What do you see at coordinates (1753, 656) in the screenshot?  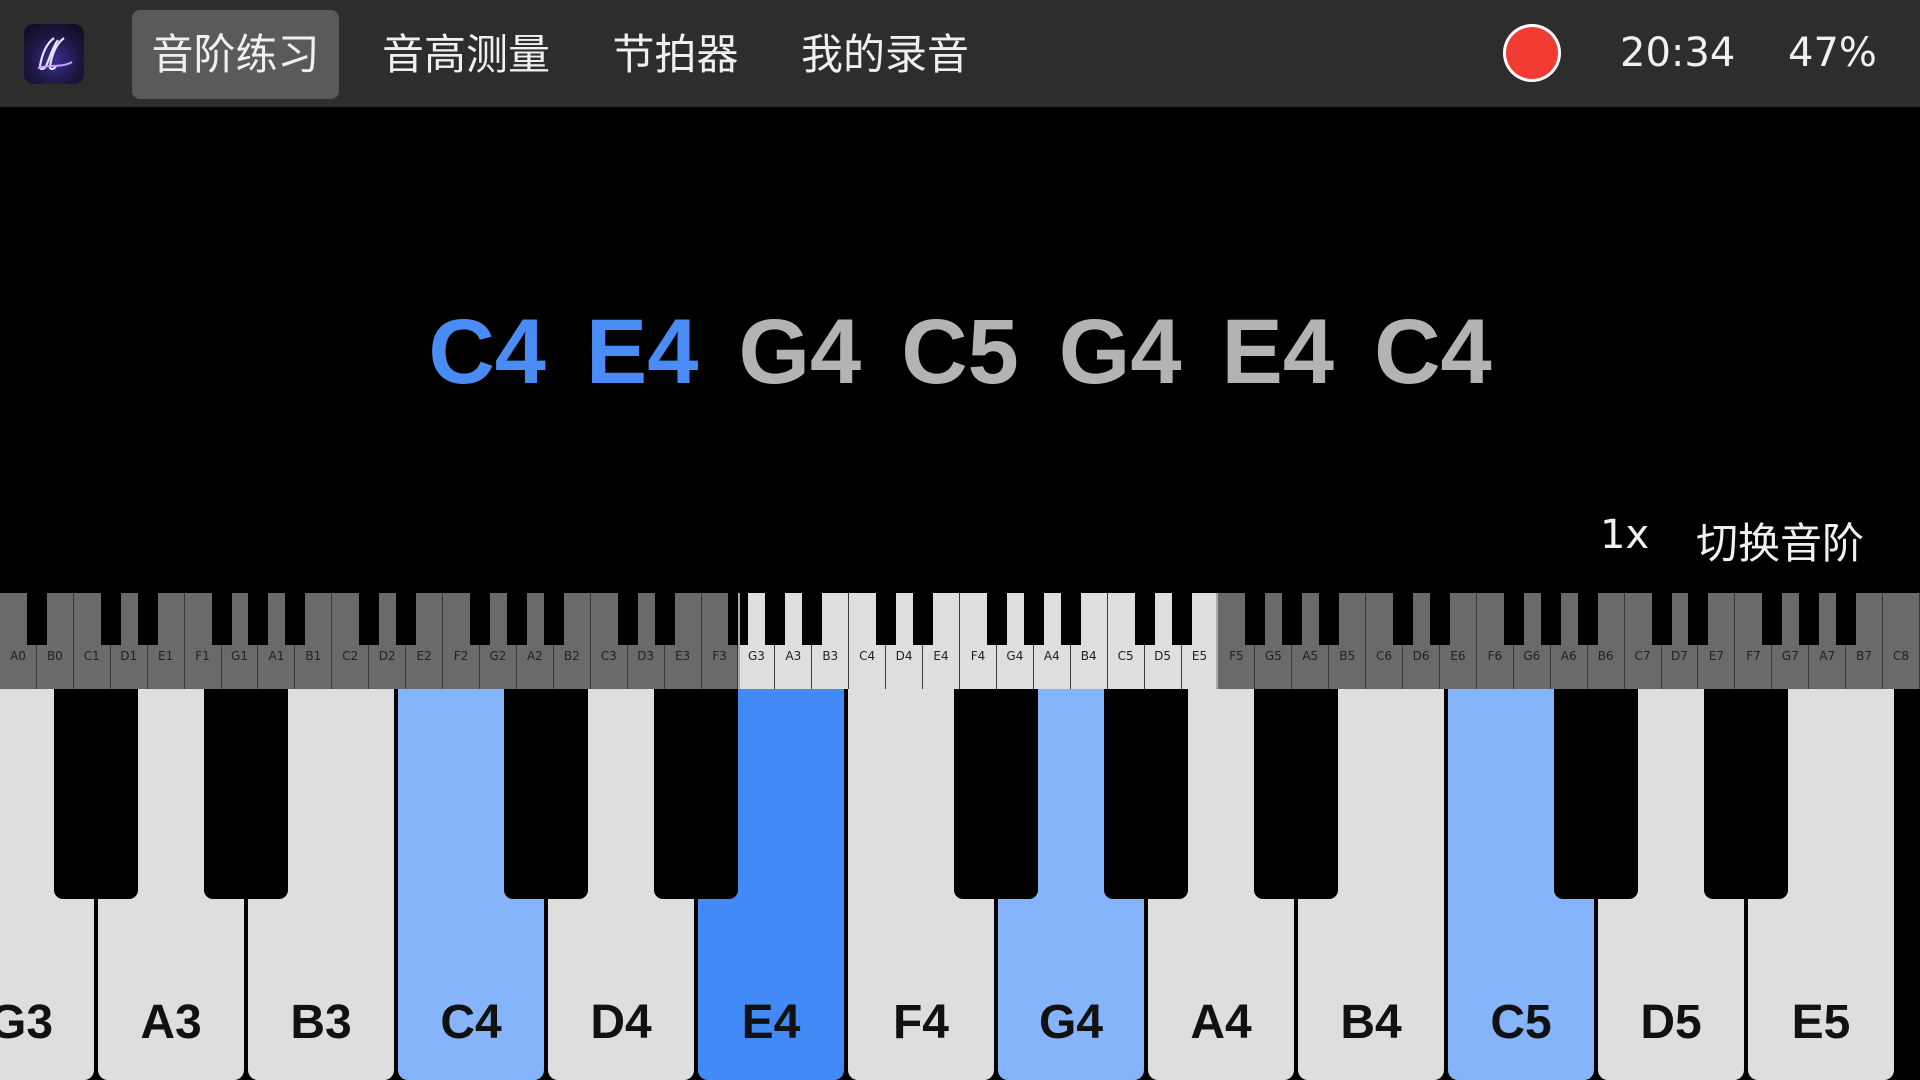 I see `mini-key-label: F7` at bounding box center [1753, 656].